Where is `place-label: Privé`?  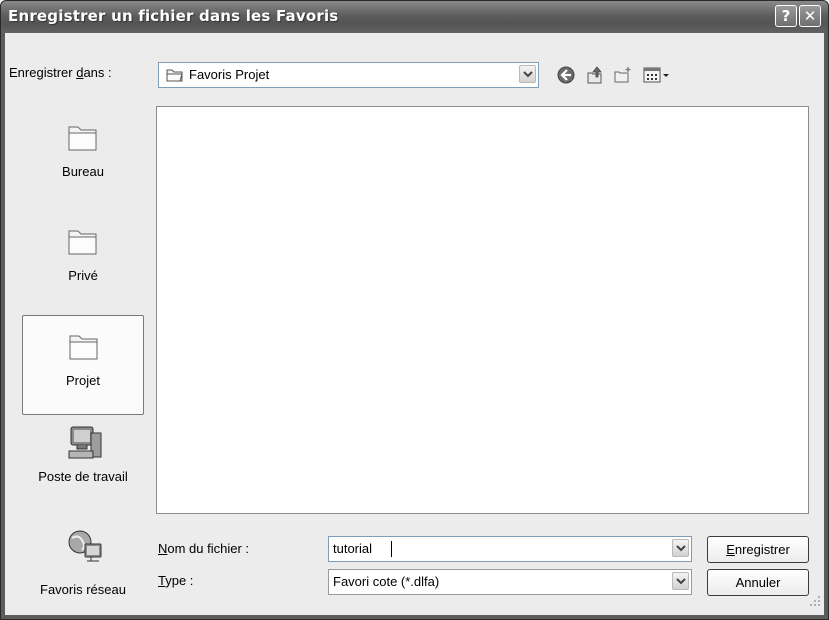
place-label: Privé is located at coordinates (83, 275).